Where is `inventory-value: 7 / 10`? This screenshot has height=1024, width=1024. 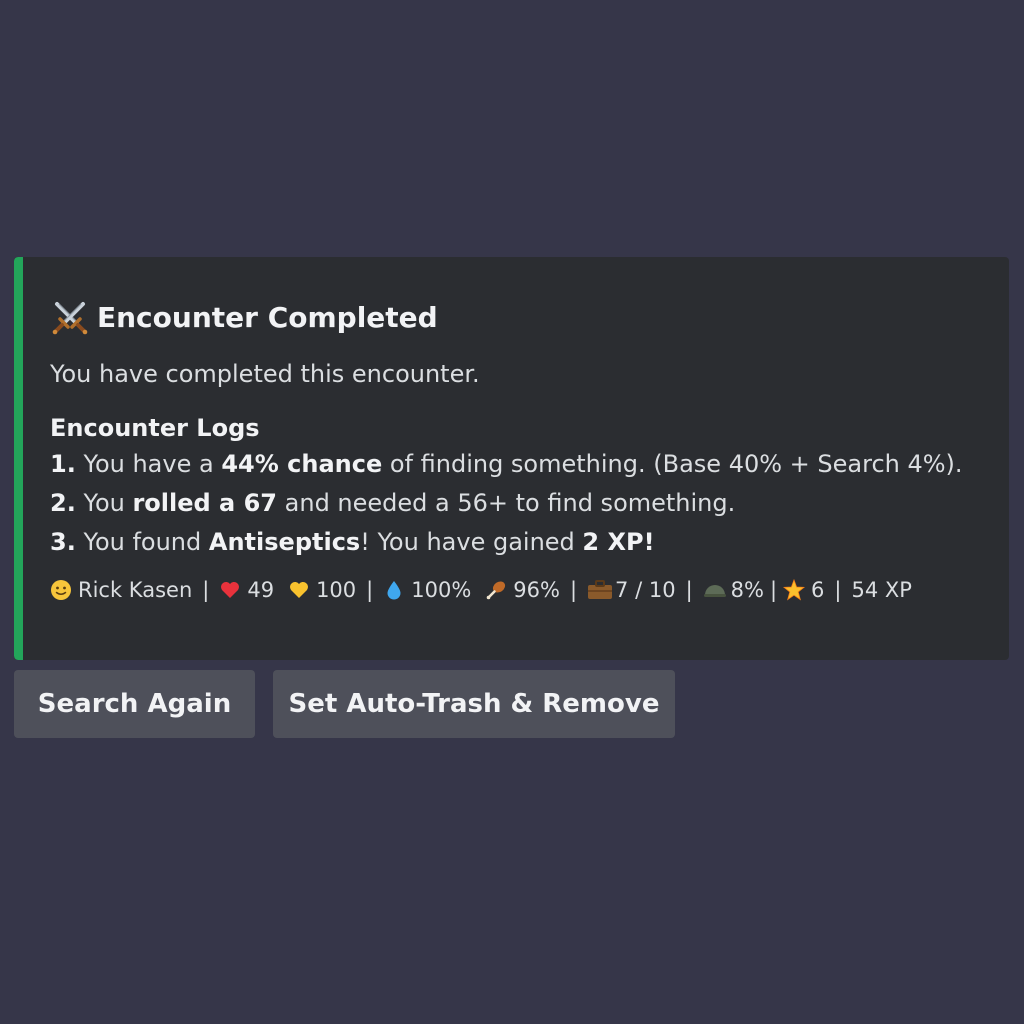
inventory-value: 7 / 10 is located at coordinates (645, 590).